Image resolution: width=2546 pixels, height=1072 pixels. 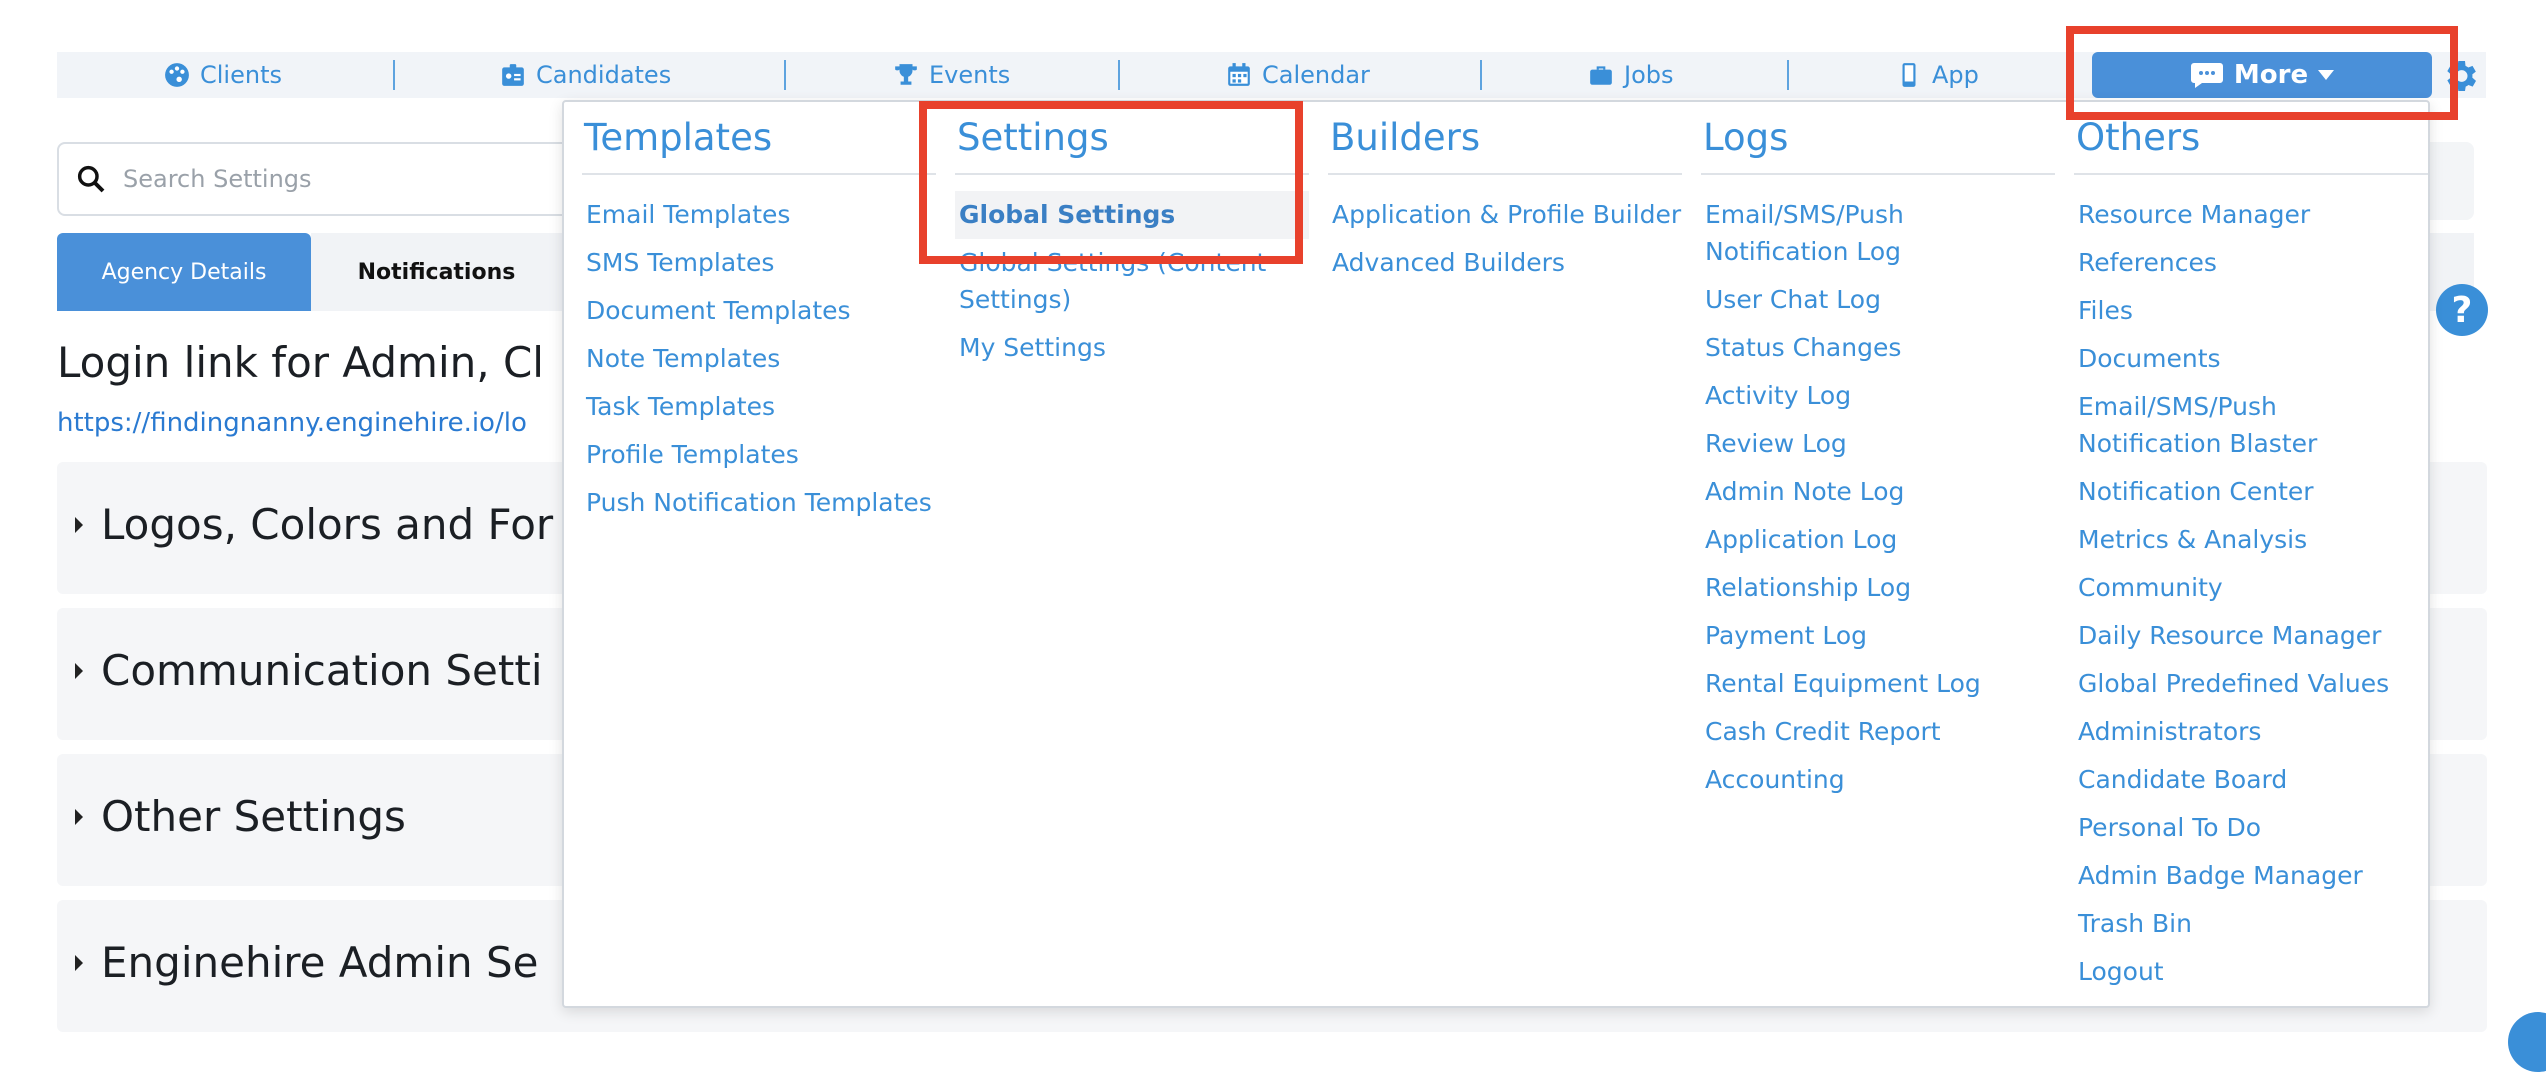 What do you see at coordinates (1878, 732) in the screenshot?
I see `menu-item: Cash Credit Report` at bounding box center [1878, 732].